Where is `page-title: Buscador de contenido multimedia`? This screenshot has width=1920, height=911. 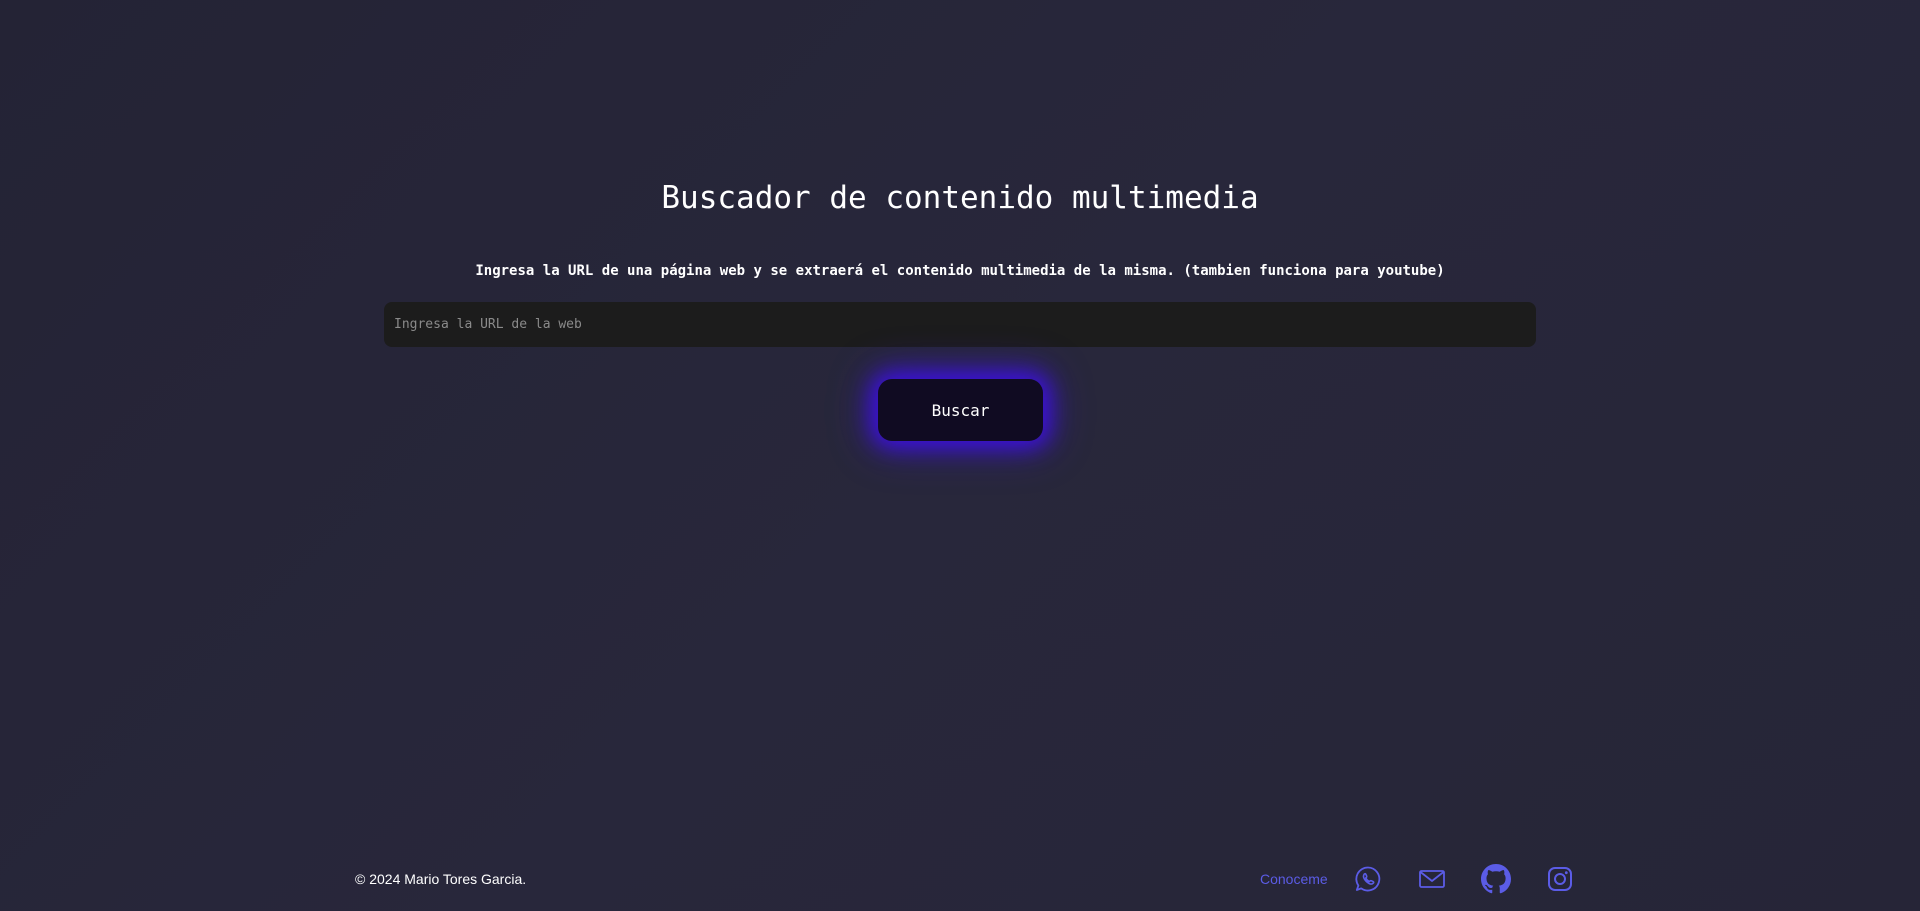
page-title: Buscador de contenido multimedia is located at coordinates (960, 198).